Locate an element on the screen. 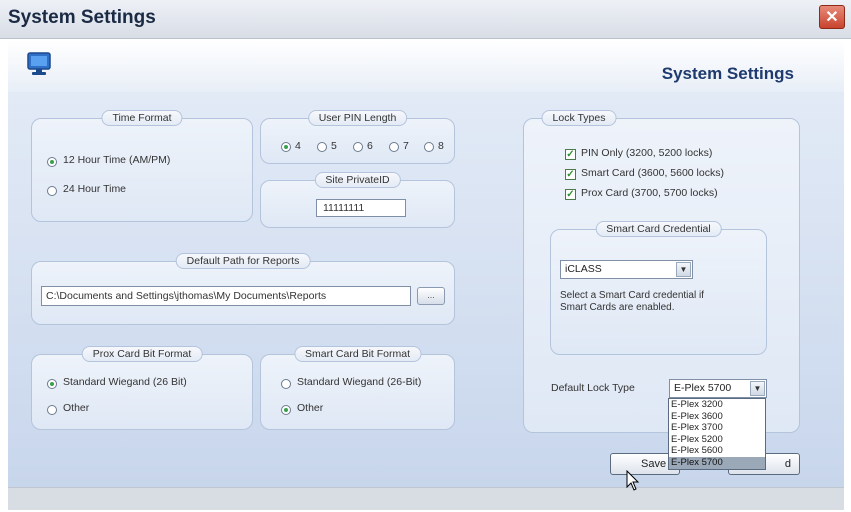 The width and height of the screenshot is (851, 512). site-private-id-group: Site PrivateID 11111111 is located at coordinates (357, 200).